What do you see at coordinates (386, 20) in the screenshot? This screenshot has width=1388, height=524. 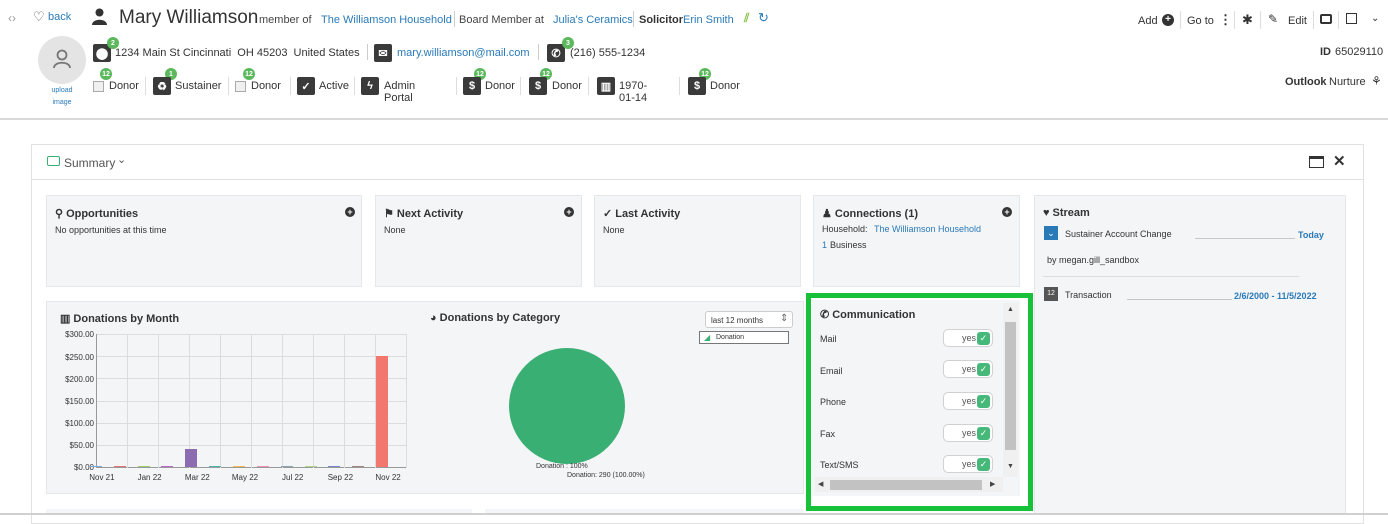 I see `household-link: The Williamson Household` at bounding box center [386, 20].